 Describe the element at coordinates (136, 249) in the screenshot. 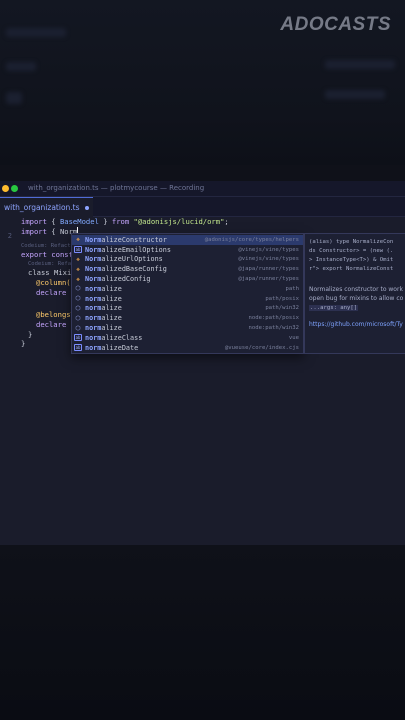

I see `label-rest: alizeEmailOptions` at that location.